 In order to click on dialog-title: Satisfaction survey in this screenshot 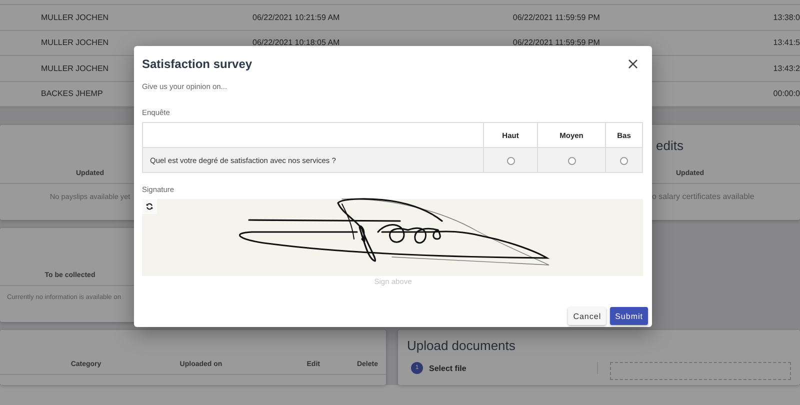, I will do `click(197, 64)`.